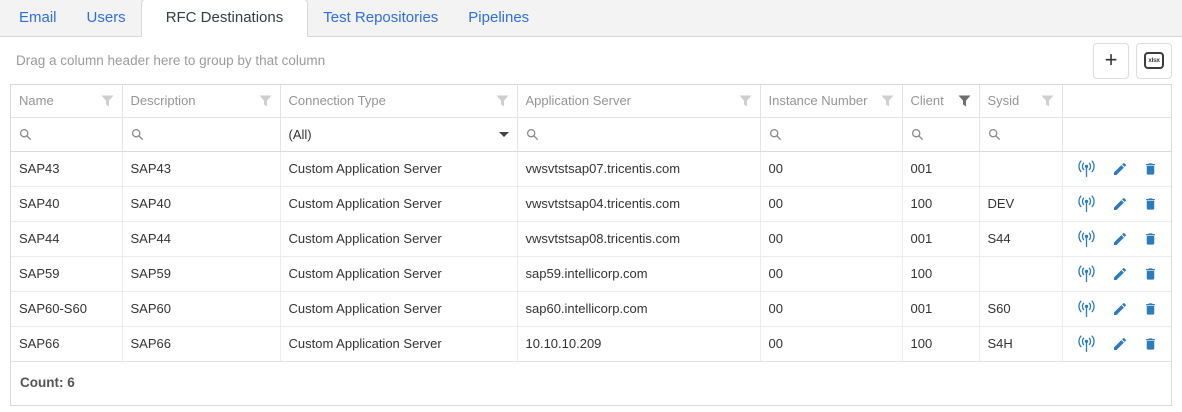 This screenshot has width=1182, height=412. I want to click on column-header-application-server: Application Server, so click(639, 101).